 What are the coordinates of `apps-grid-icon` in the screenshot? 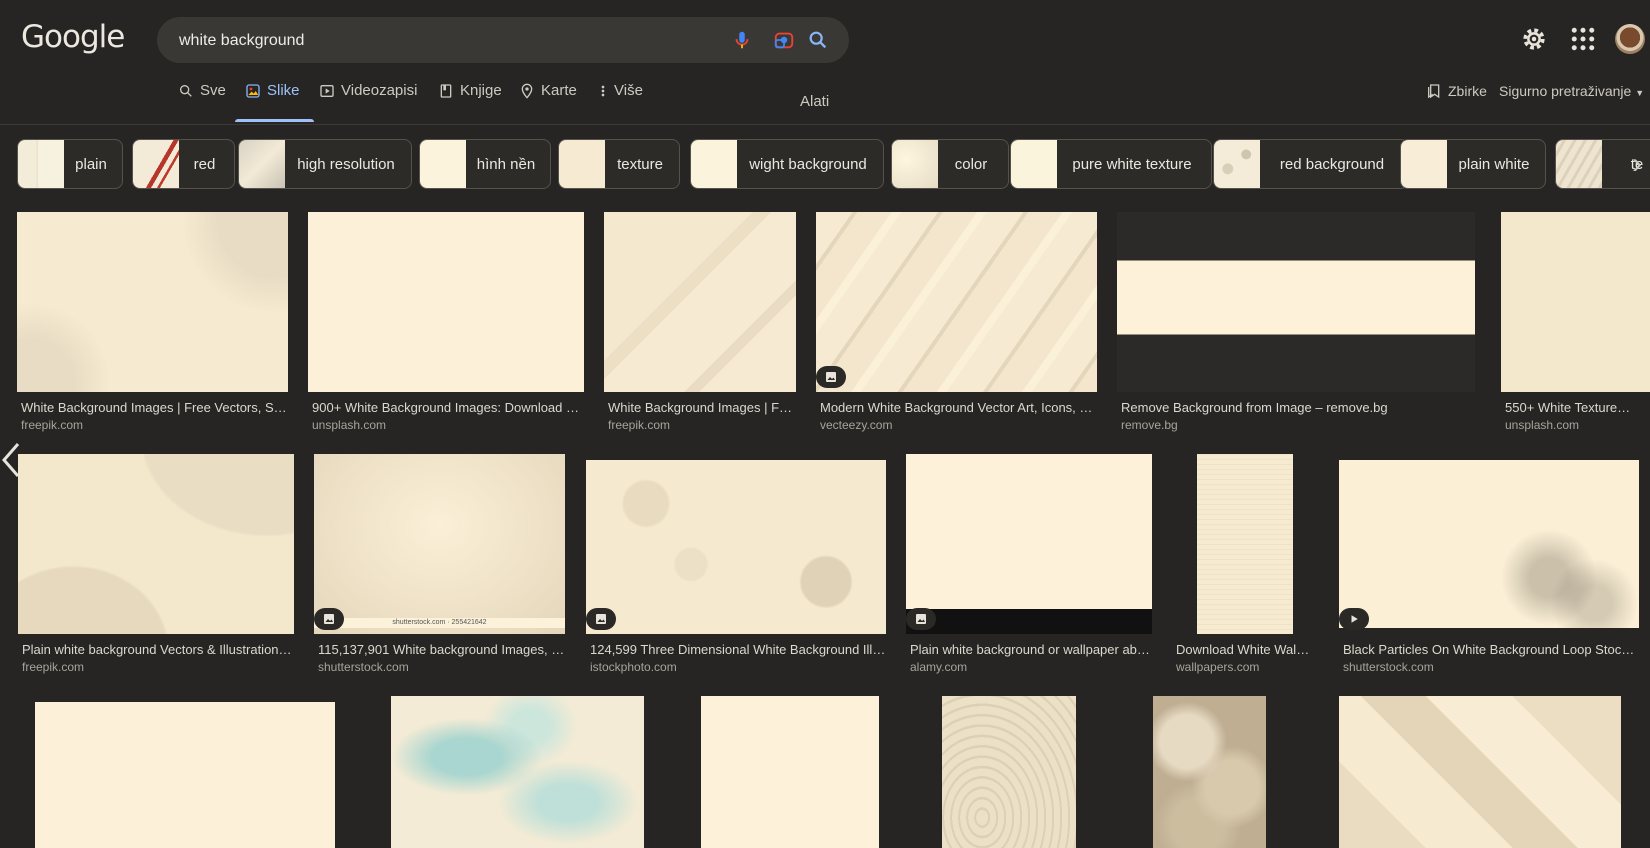 It's located at (1583, 39).